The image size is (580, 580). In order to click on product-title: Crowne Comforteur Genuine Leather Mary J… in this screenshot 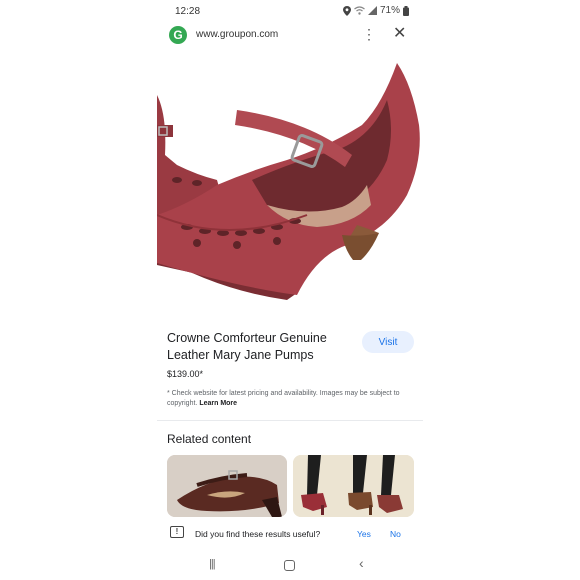, I will do `click(257, 347)`.